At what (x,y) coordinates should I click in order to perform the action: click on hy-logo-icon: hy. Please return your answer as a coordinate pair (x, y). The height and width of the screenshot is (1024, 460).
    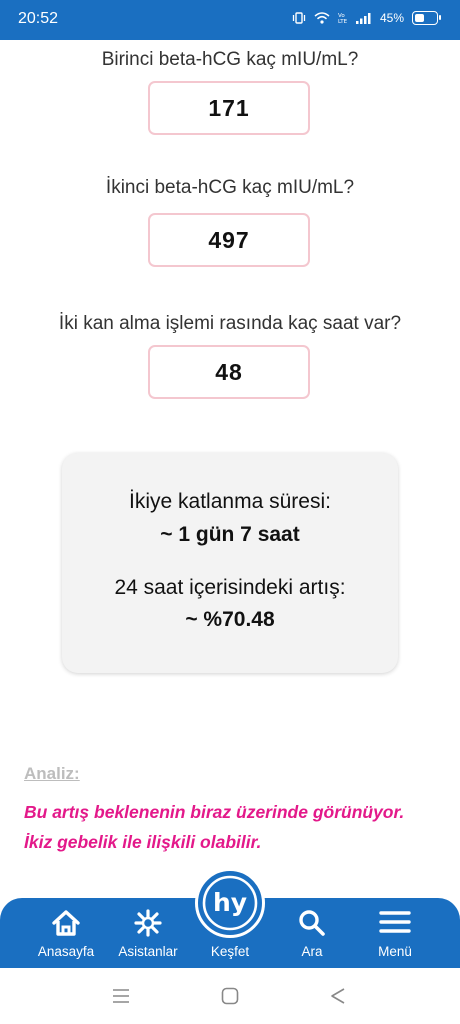
    Looking at the image, I should click on (230, 903).